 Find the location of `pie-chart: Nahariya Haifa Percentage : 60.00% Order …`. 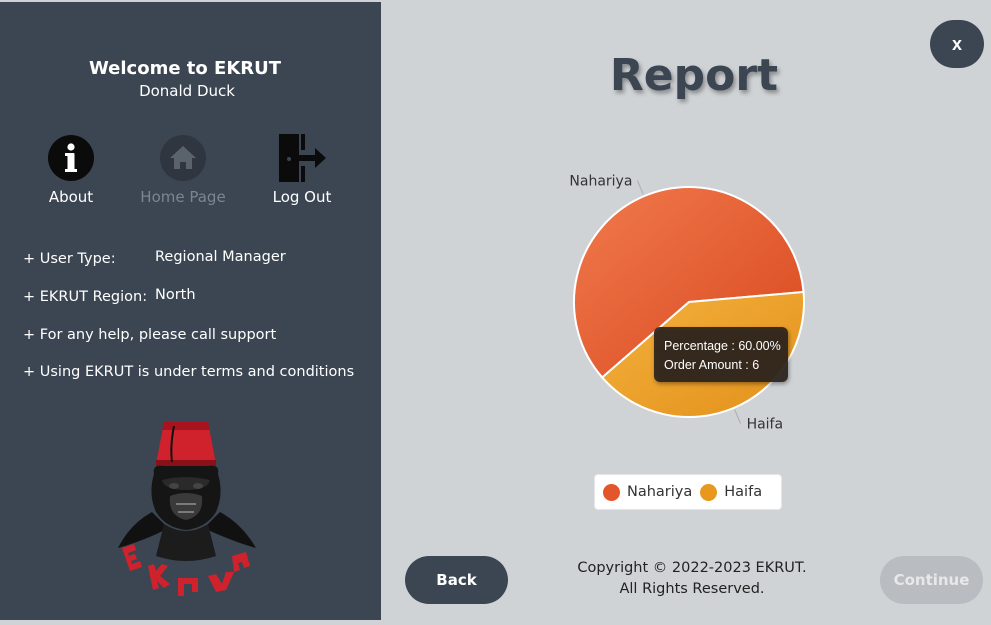

pie-chart: Nahariya Haifa Percentage : 60.00% Order … is located at coordinates (687, 303).